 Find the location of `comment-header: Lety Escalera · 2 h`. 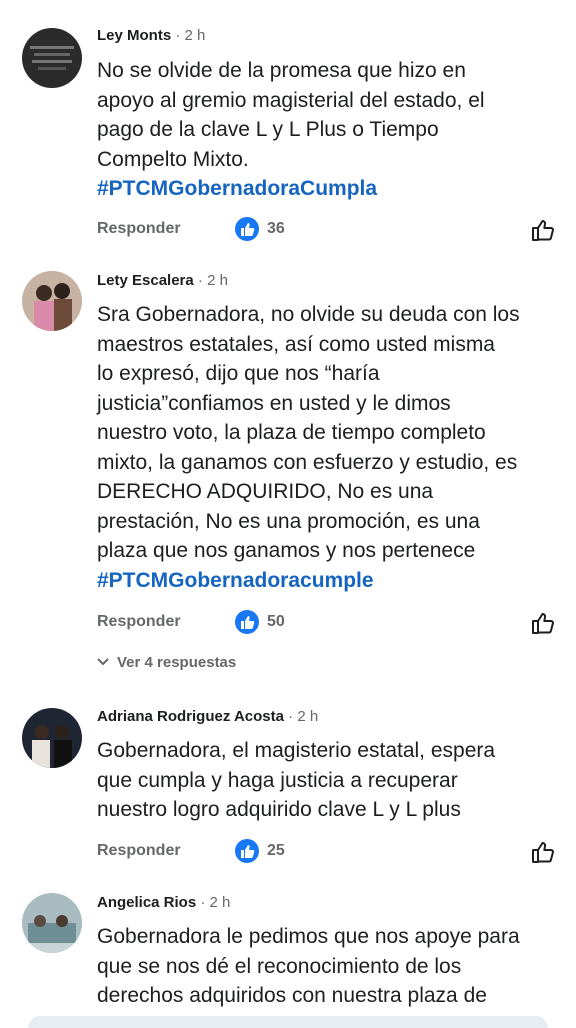

comment-header: Lety Escalera · 2 h is located at coordinates (162, 280).